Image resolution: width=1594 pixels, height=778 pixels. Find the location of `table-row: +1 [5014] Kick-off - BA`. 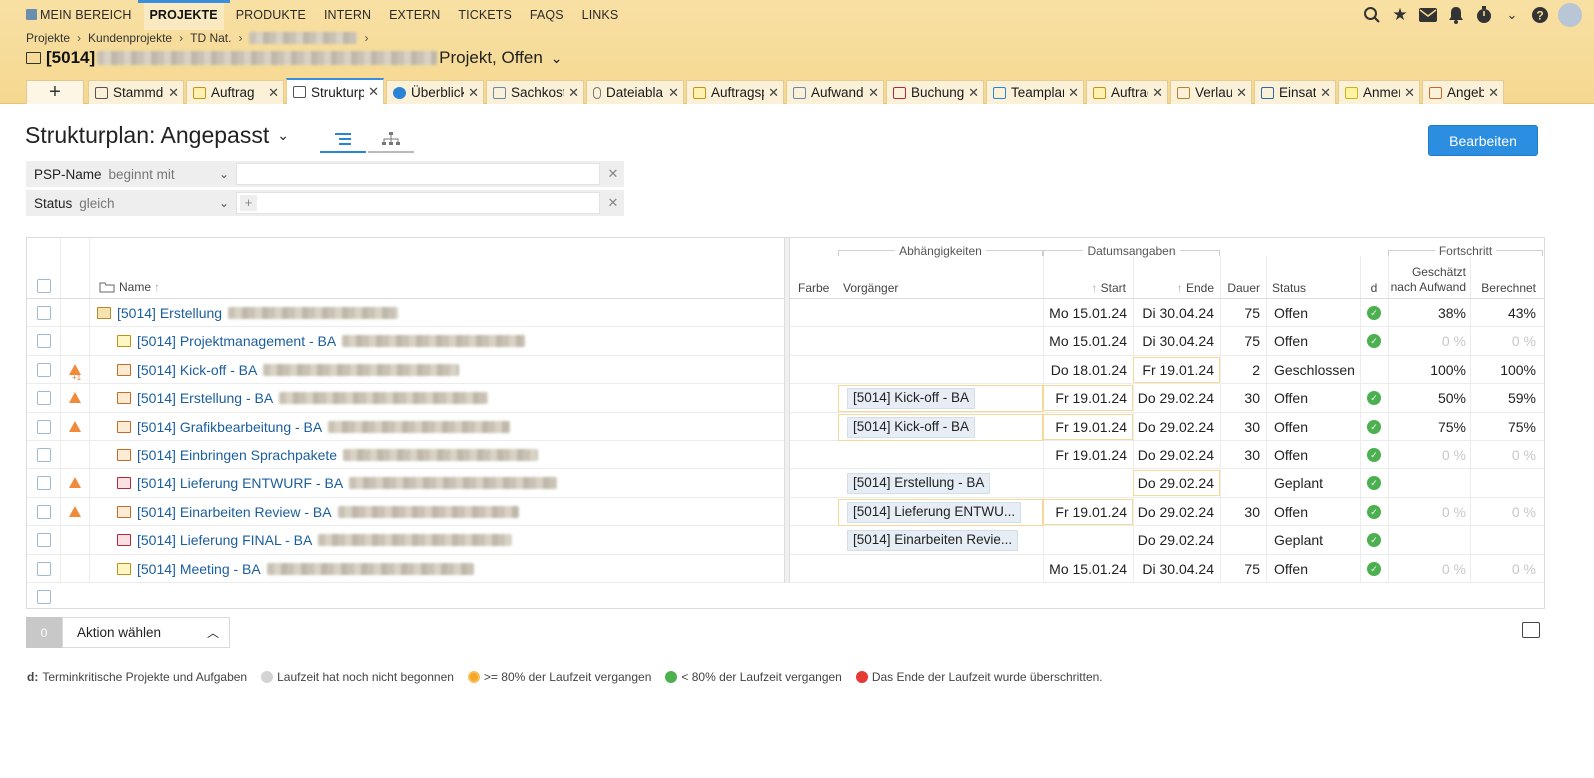

table-row: +1 [5014] Kick-off - BA is located at coordinates (405, 370).